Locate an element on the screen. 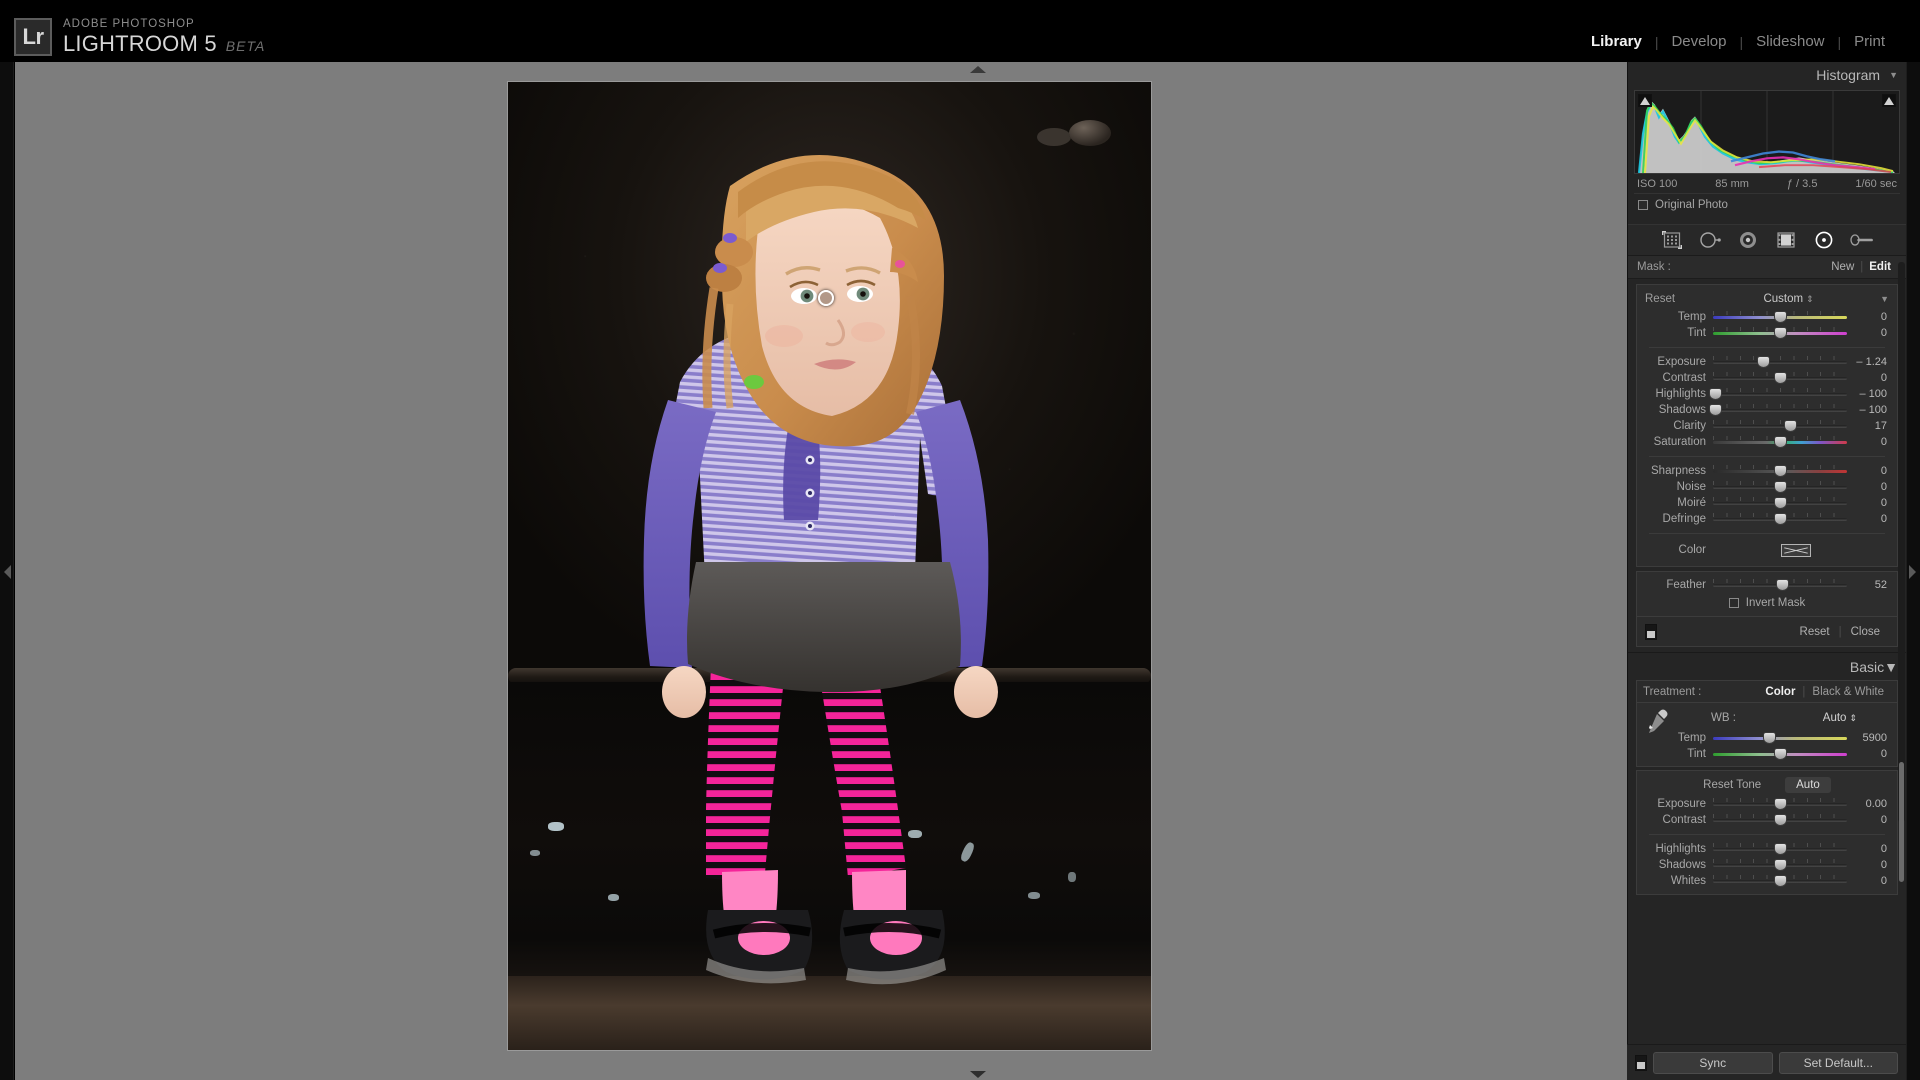 Image resolution: width=1920 pixels, height=1080 pixels. panel-power-switch is located at coordinates (1651, 631).